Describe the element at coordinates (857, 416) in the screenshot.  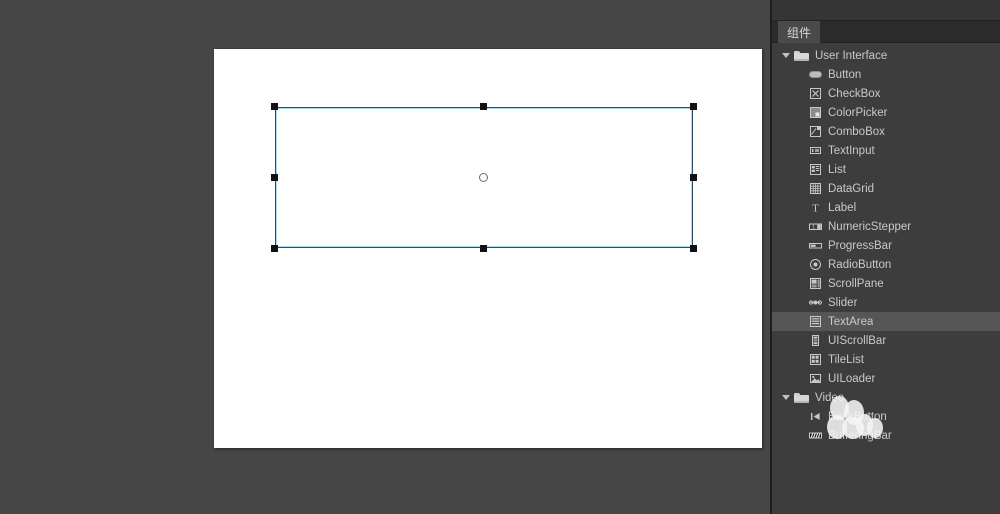
I see `tree-item-label: BackButton` at that location.